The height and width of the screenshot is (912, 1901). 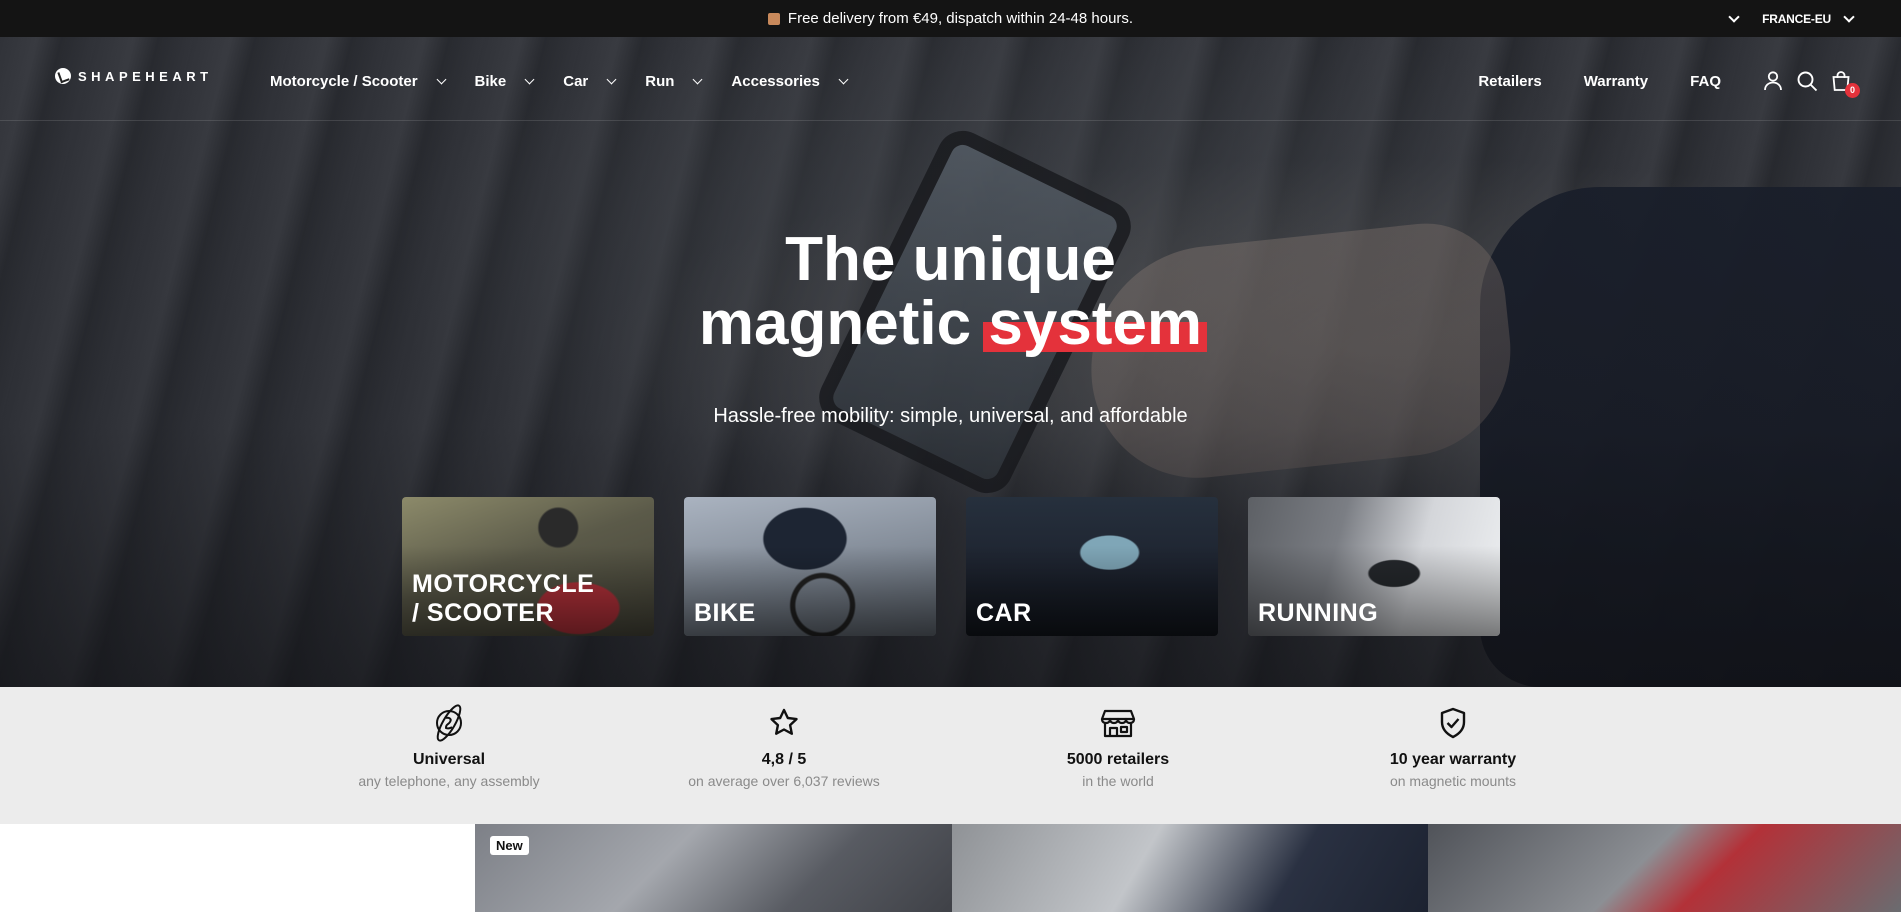 I want to click on feature-subtitle: any telephone, any assembly, so click(x=449, y=781).